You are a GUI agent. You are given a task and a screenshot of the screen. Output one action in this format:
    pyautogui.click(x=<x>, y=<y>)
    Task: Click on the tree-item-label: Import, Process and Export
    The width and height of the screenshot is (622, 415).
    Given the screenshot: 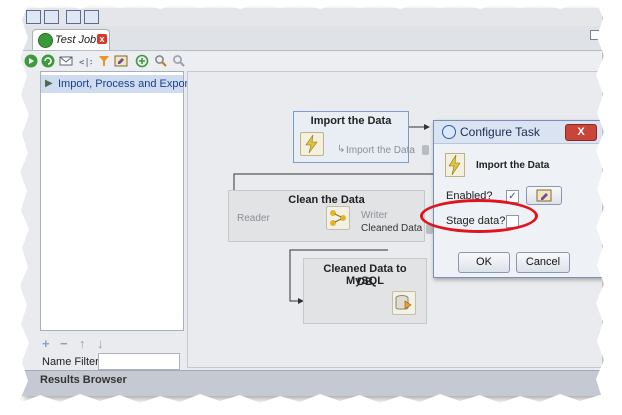 What is the action you would take?
    pyautogui.click(x=125, y=84)
    